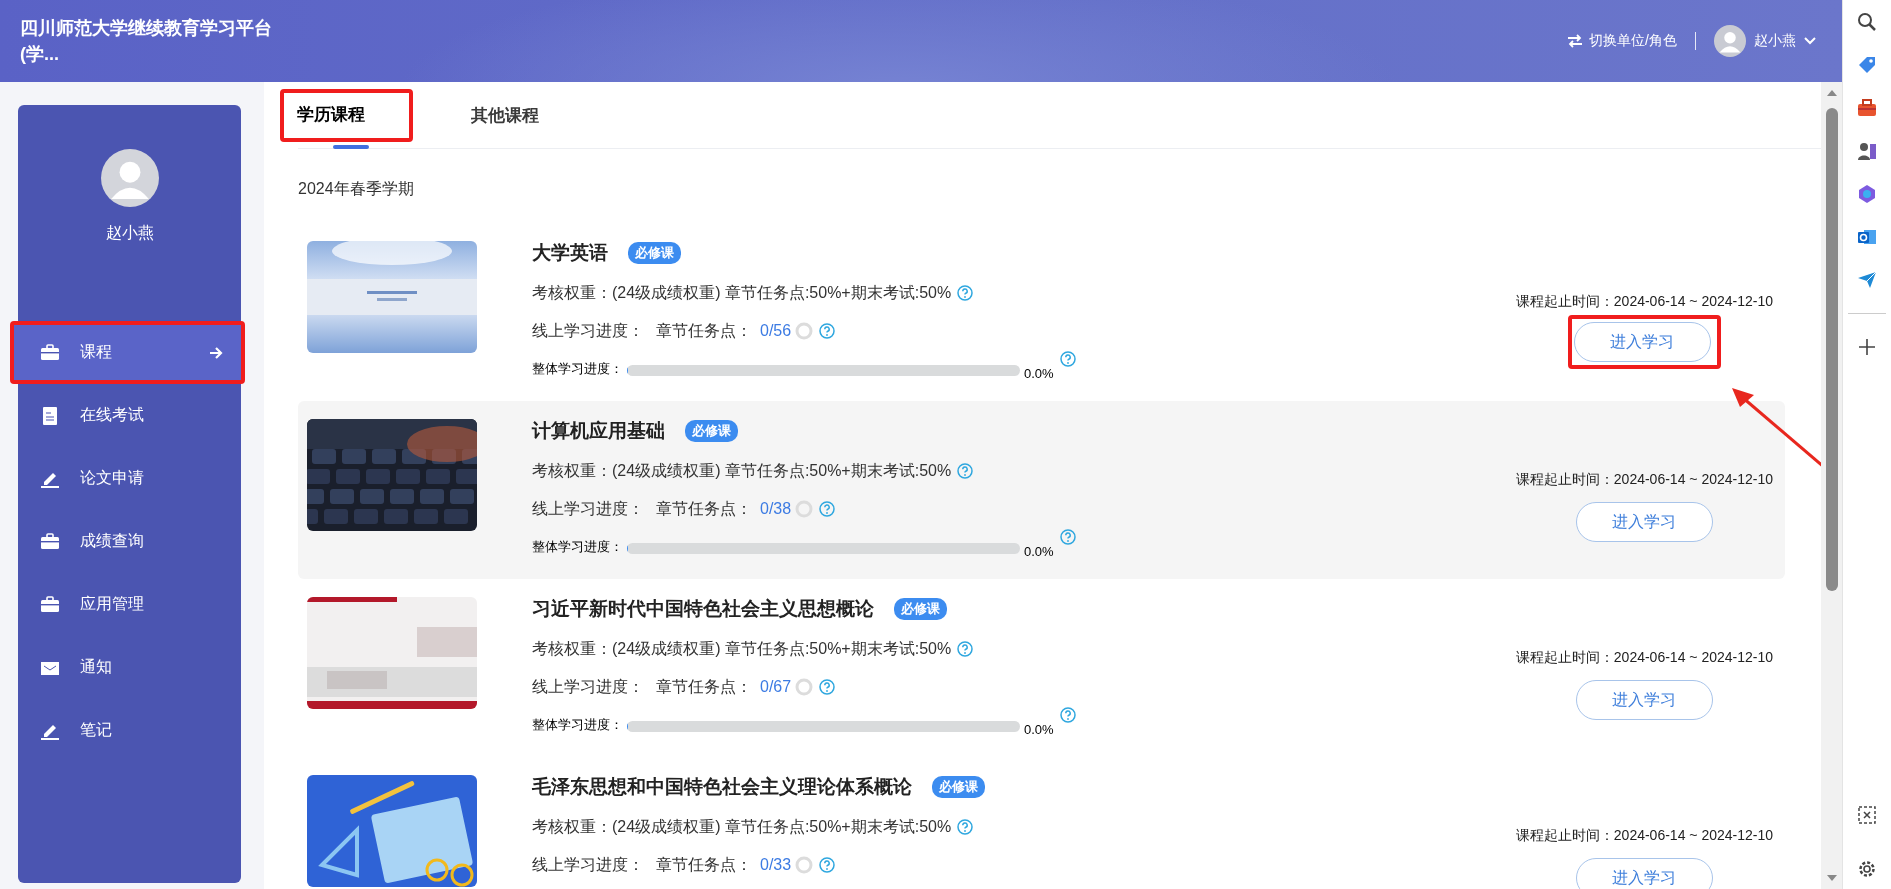  What do you see at coordinates (216, 352) in the screenshot?
I see `arrow-right-icon` at bounding box center [216, 352].